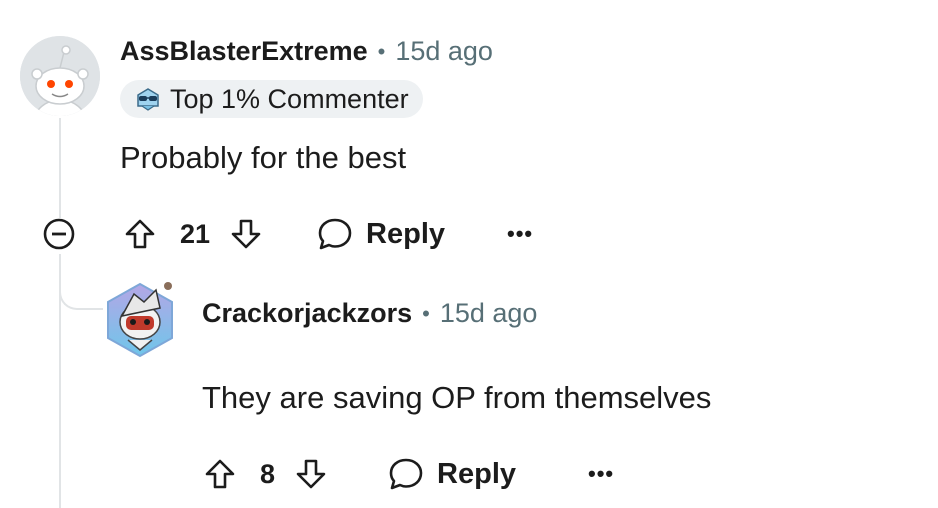 The image size is (938, 508). I want to click on badge-label: Top 1% Commenter, so click(289, 98).